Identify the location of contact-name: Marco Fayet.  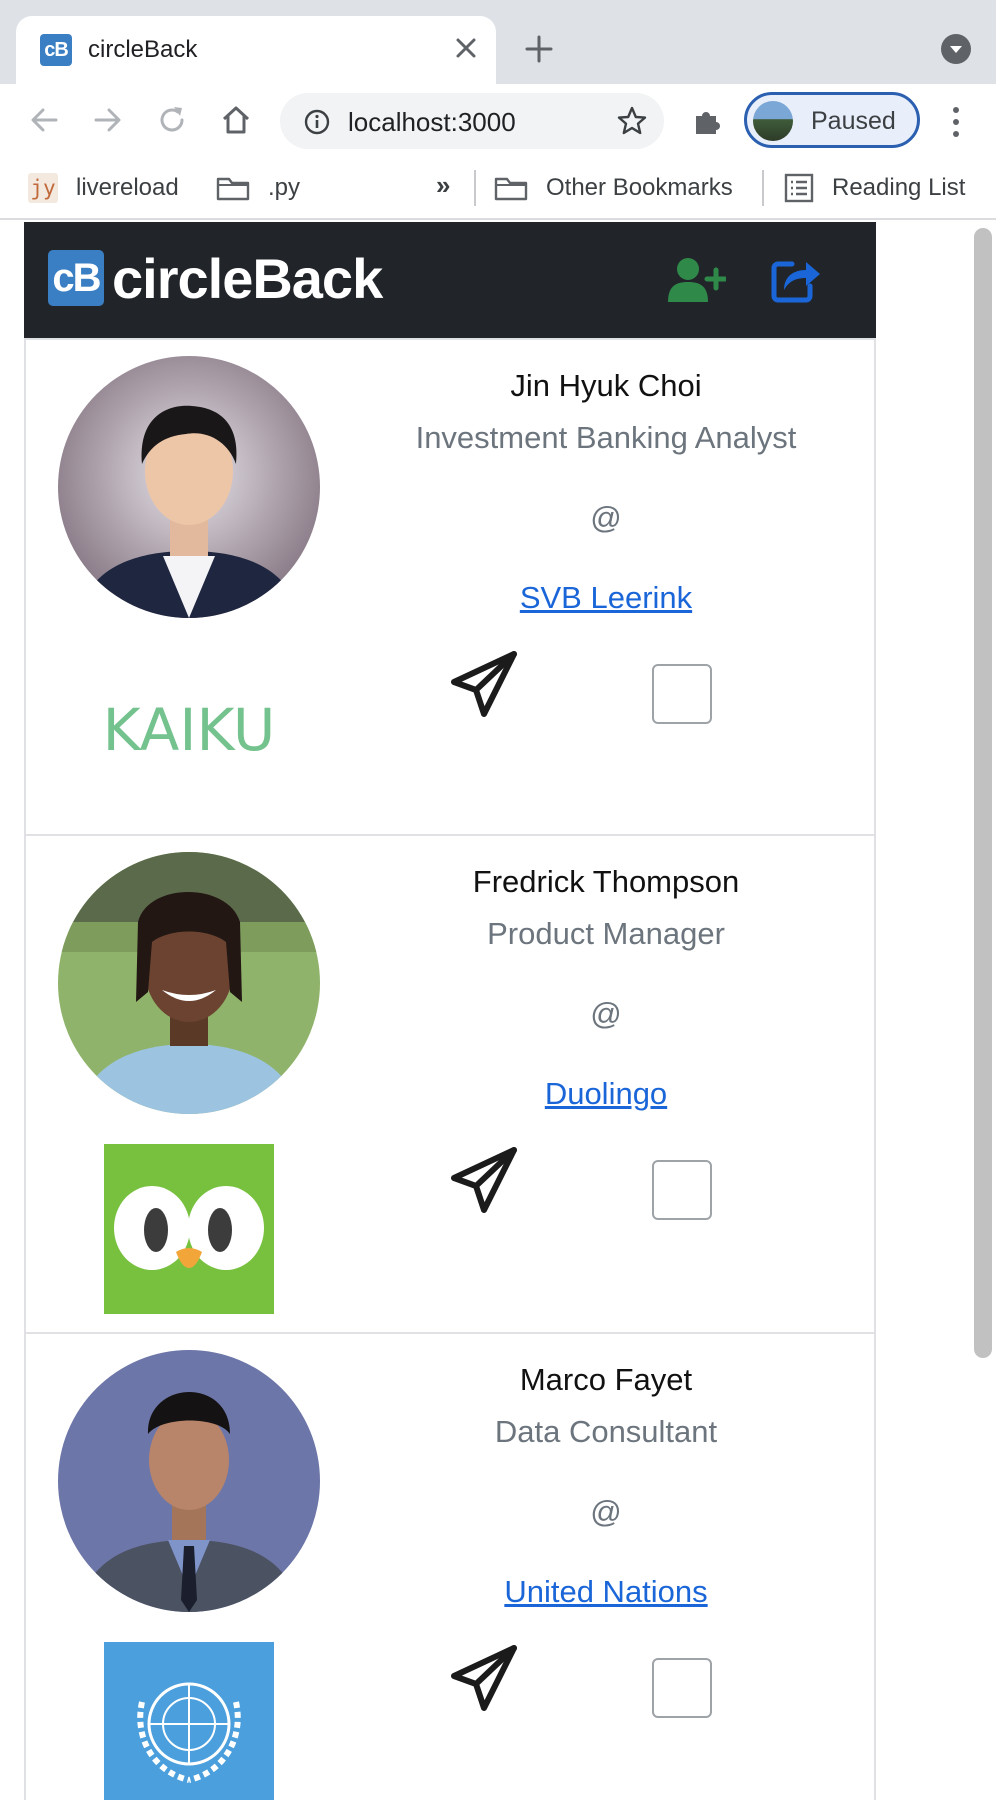
(606, 1379).